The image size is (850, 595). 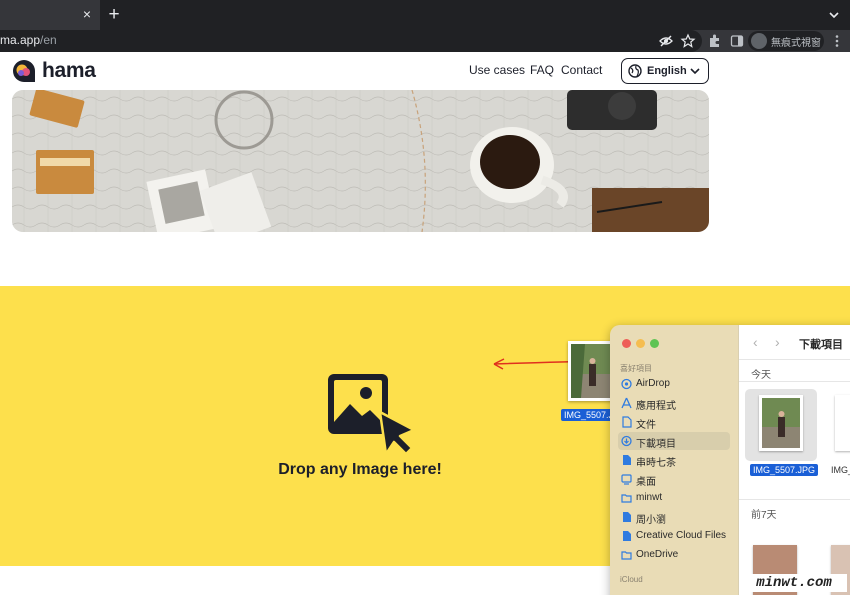 I want to click on eye-off-icon, so click(x=666, y=41).